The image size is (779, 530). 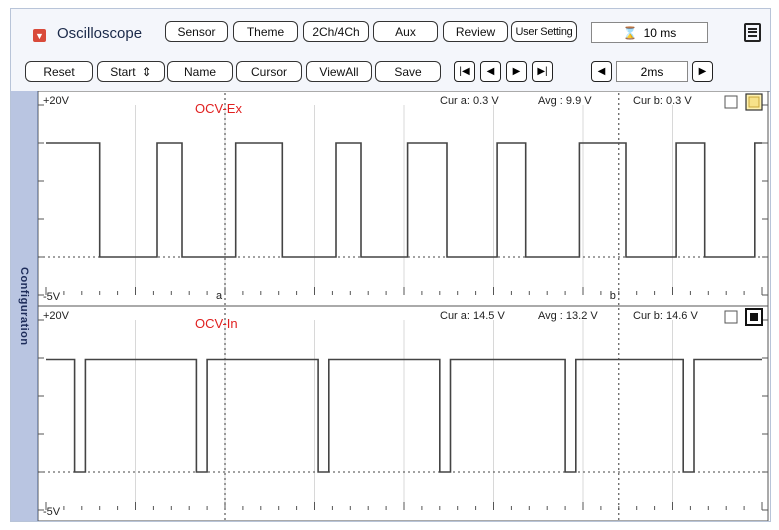 I want to click on channel-name-label: OCV-In, so click(x=216, y=323).